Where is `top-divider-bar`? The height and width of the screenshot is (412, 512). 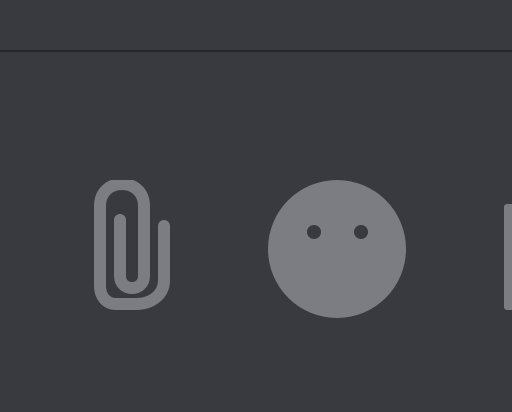 top-divider-bar is located at coordinates (256, 26).